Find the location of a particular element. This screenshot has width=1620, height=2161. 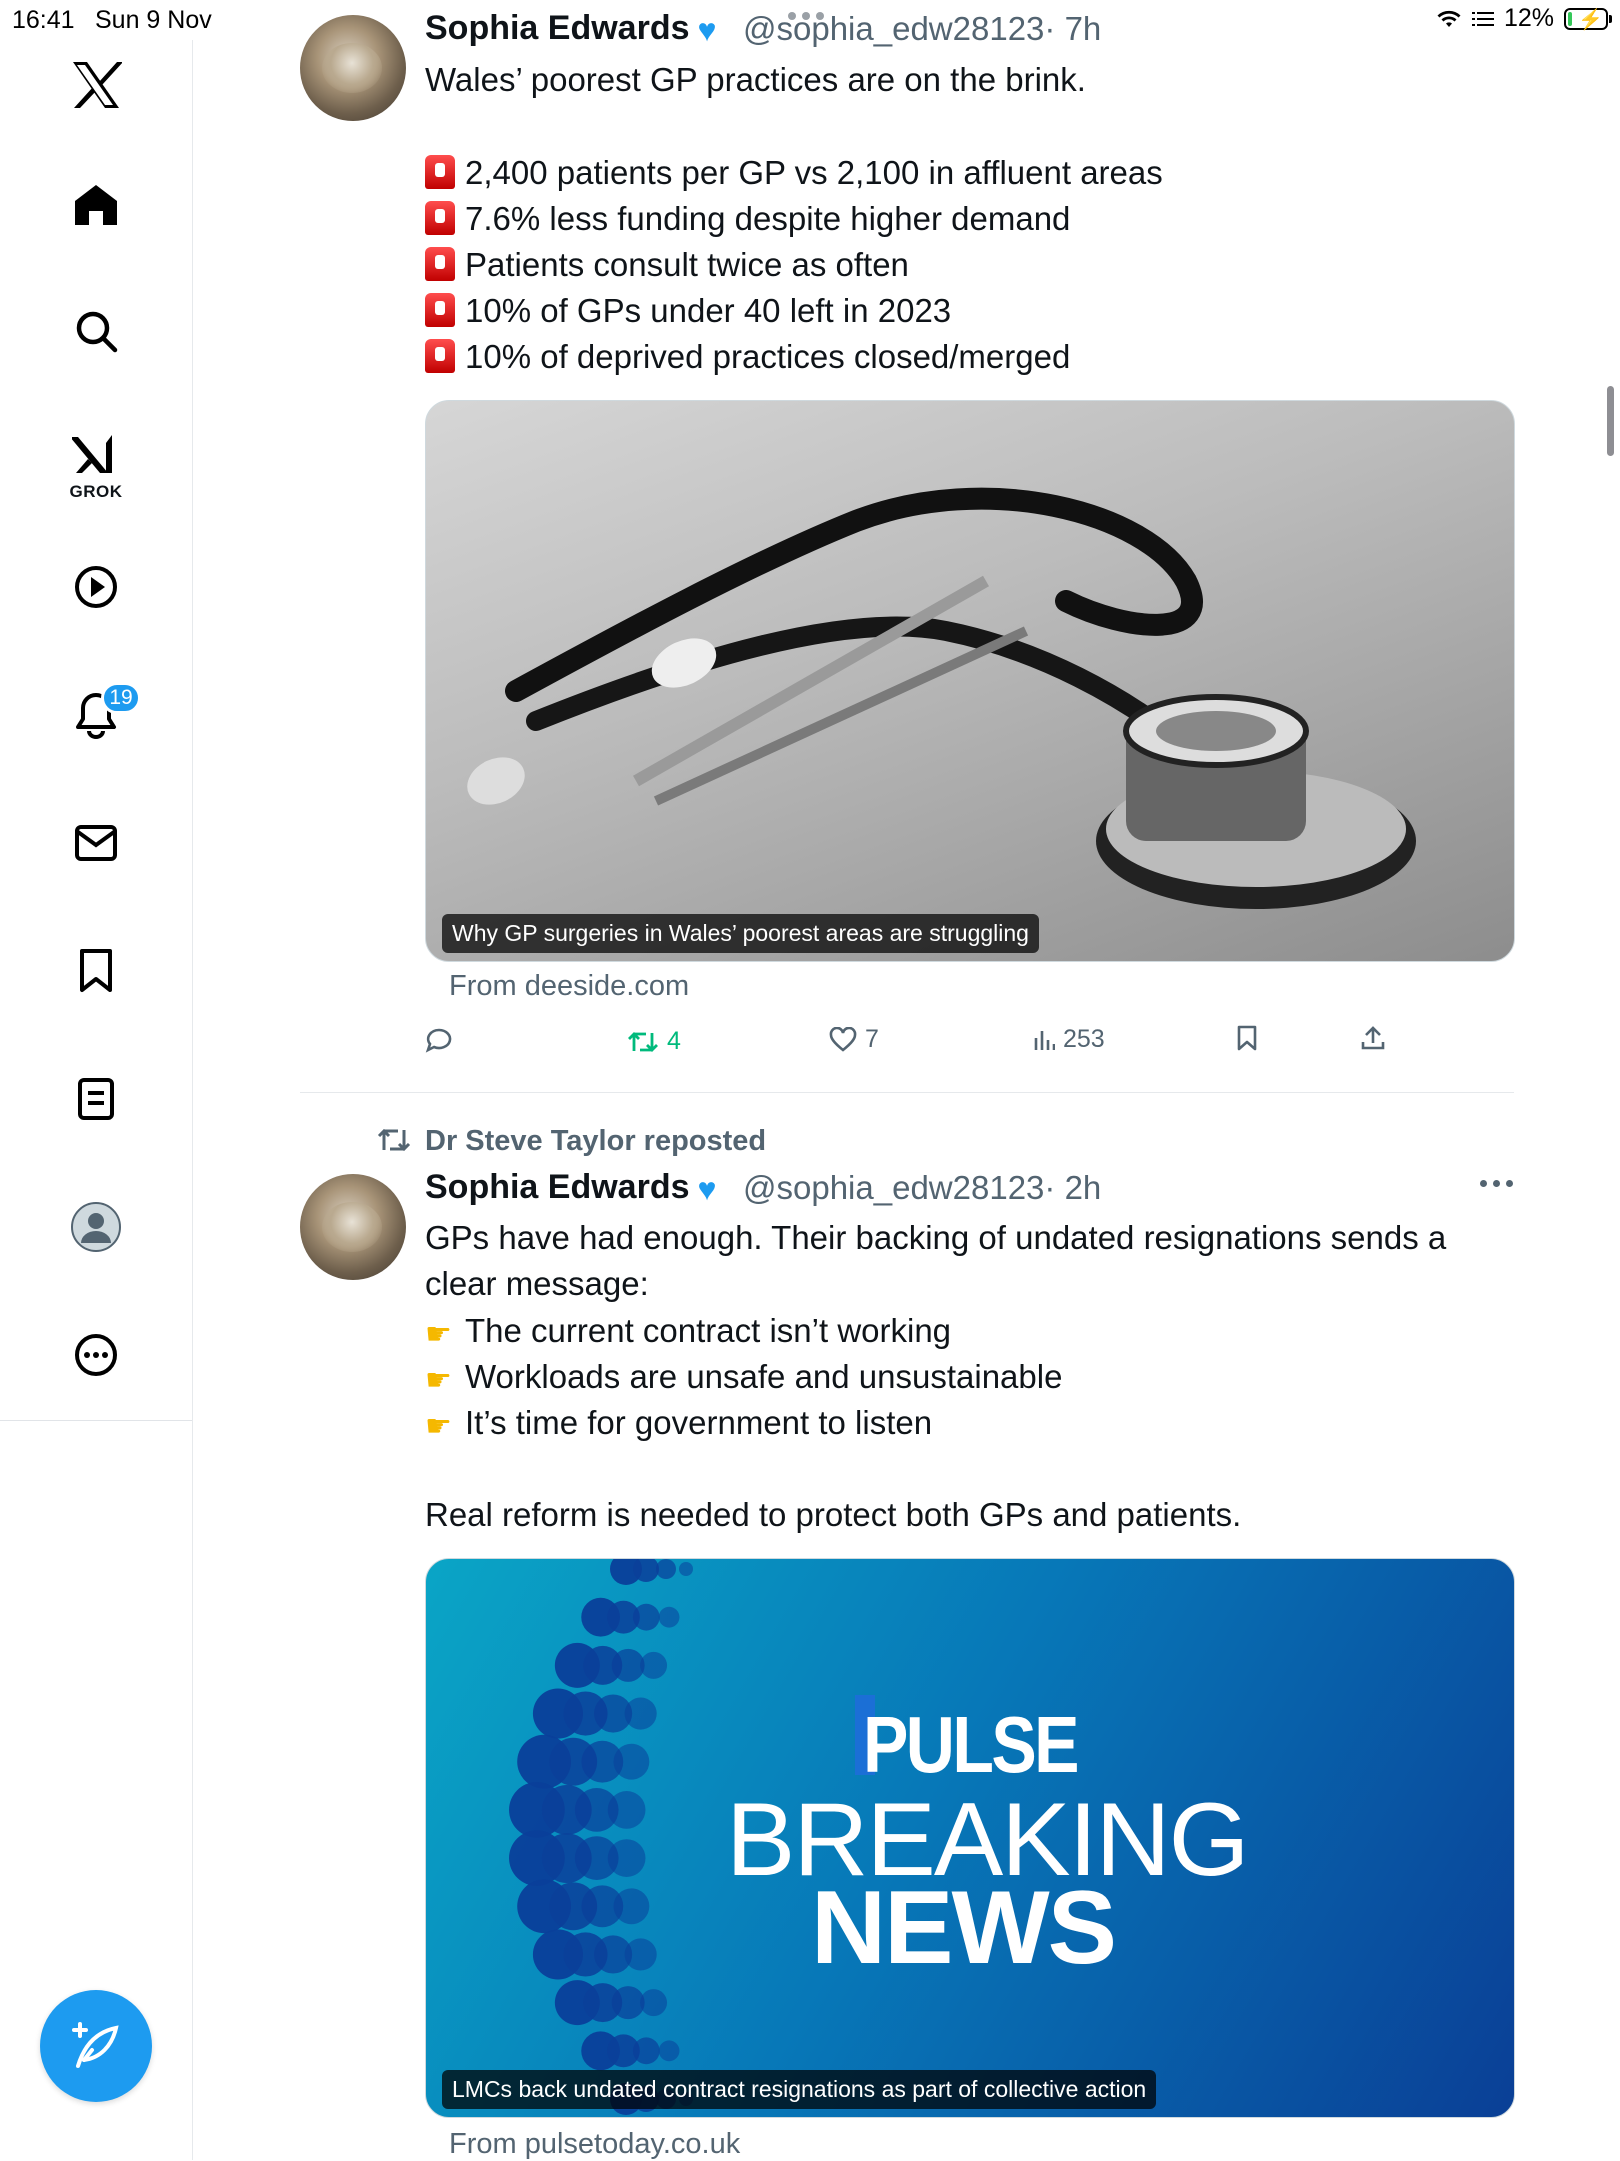

repost-icon is located at coordinates (643, 1041).